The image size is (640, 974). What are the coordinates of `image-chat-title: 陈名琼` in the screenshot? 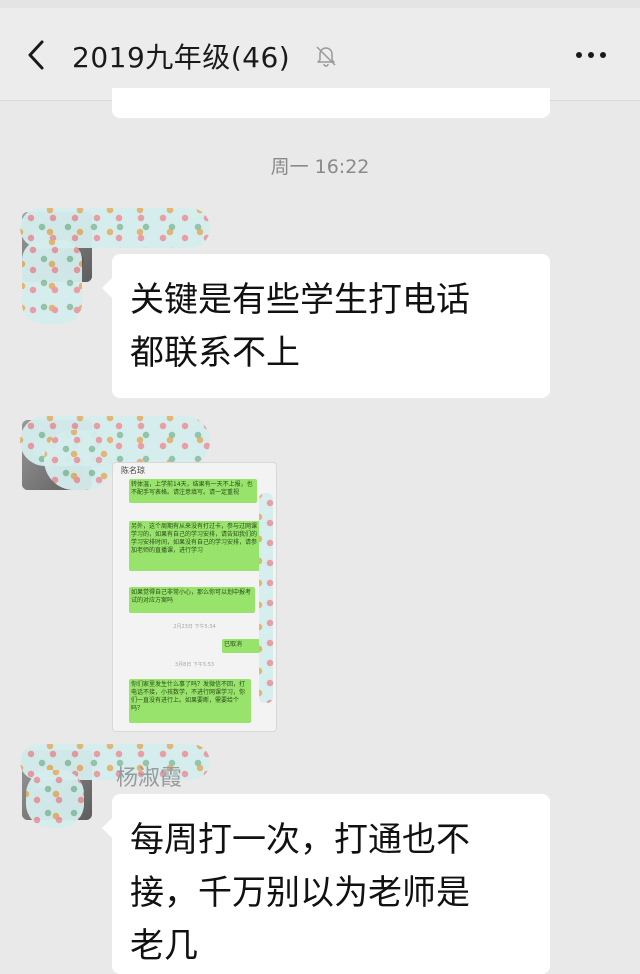 It's located at (133, 470).